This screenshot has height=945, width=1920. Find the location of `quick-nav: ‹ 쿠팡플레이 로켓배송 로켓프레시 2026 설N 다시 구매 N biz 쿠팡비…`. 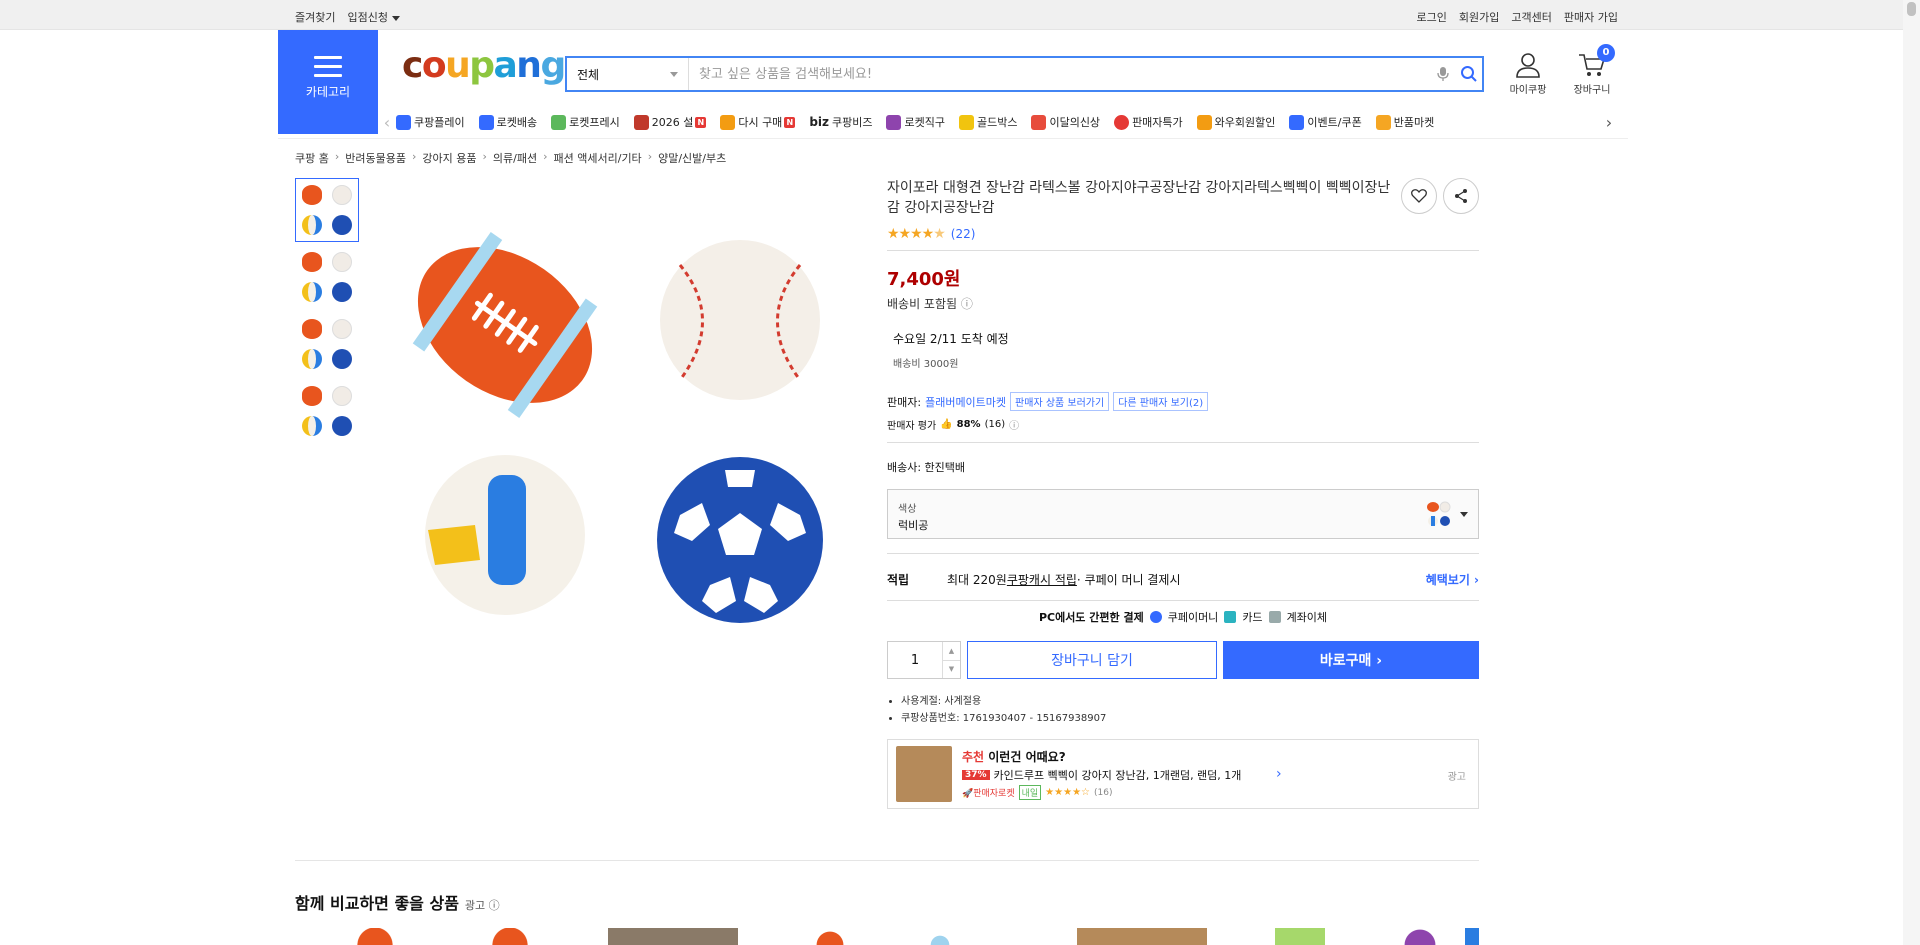

quick-nav: ‹ 쿠팡플레이 로켓배송 로켓프레시 2026 설N 다시 구매 N biz 쿠팡비… is located at coordinates (998, 122).